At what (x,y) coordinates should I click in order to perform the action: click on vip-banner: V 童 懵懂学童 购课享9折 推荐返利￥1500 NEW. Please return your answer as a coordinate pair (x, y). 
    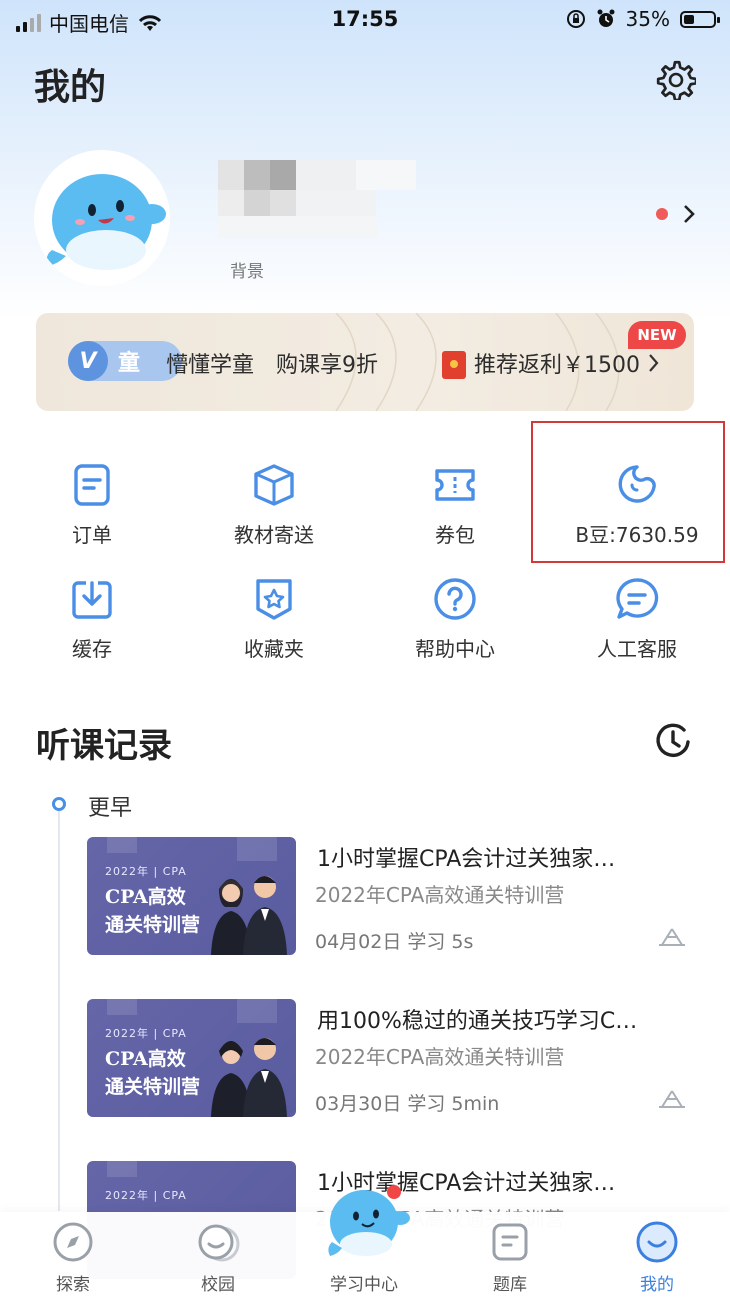
    Looking at the image, I should click on (365, 362).